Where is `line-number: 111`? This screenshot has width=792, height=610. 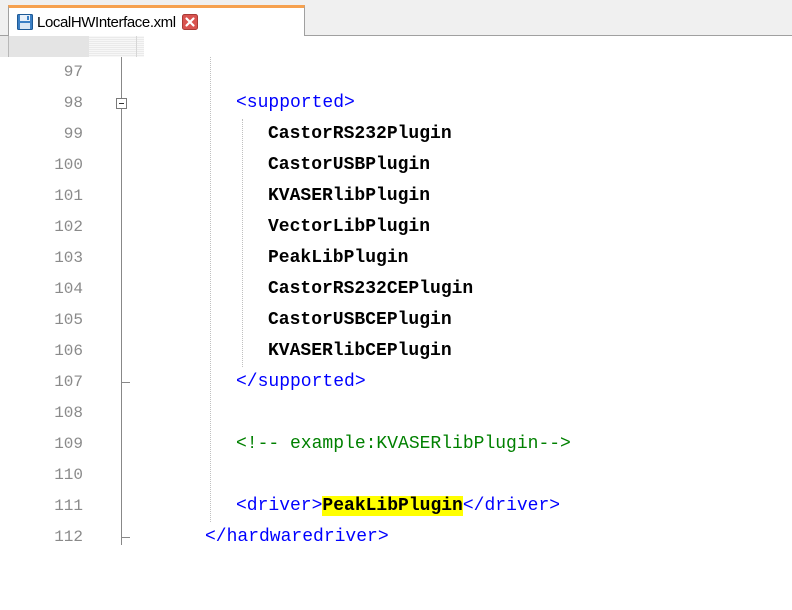
line-number: 111 is located at coordinates (68, 506).